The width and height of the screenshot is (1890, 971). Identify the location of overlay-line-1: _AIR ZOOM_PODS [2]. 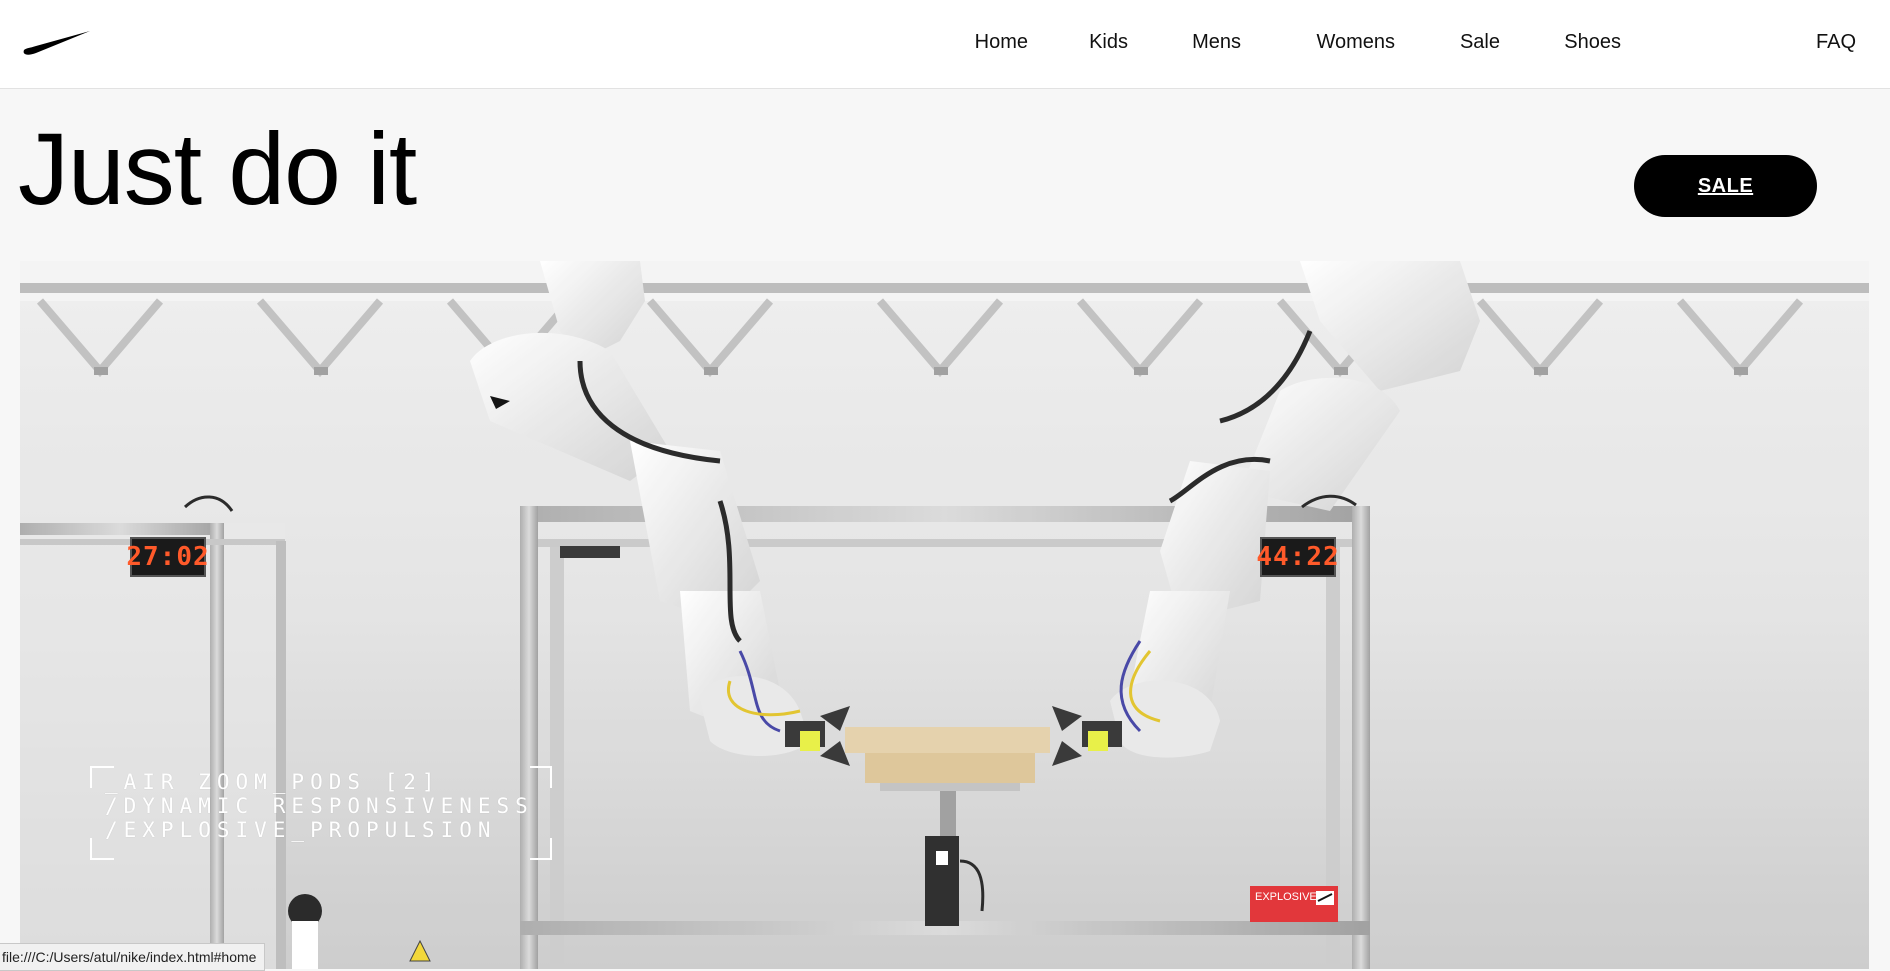
(273, 782).